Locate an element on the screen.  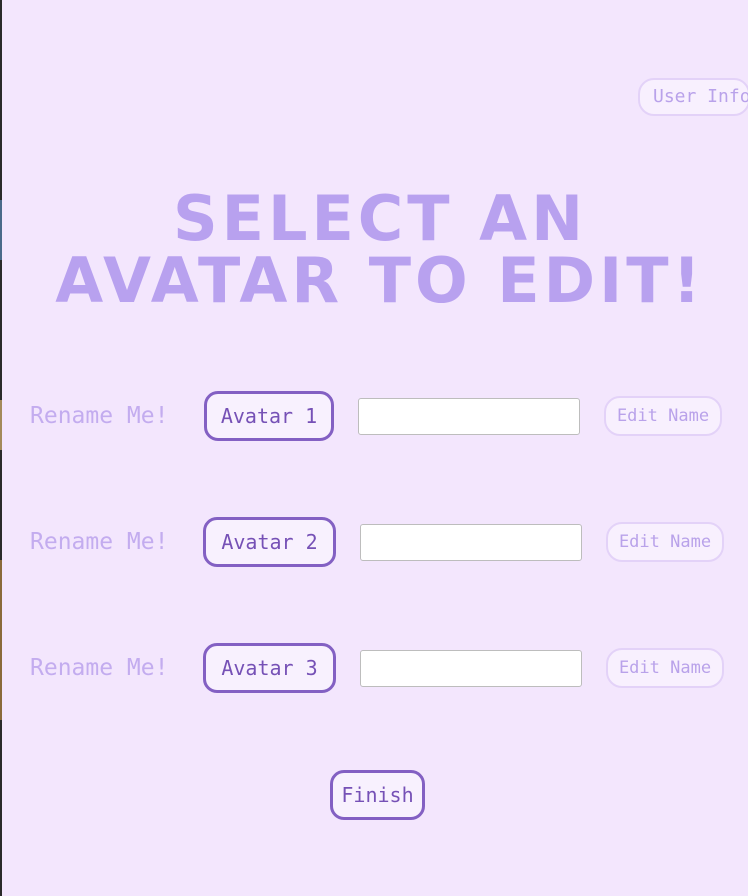
page-title: SELECT AN AVATAR TO EDIT! is located at coordinates (380, 250).